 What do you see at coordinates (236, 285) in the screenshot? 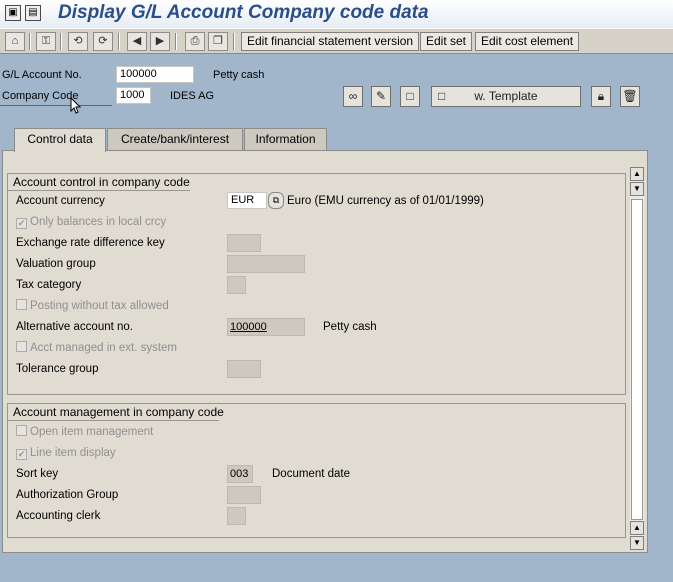
I see `tax-category-field` at bounding box center [236, 285].